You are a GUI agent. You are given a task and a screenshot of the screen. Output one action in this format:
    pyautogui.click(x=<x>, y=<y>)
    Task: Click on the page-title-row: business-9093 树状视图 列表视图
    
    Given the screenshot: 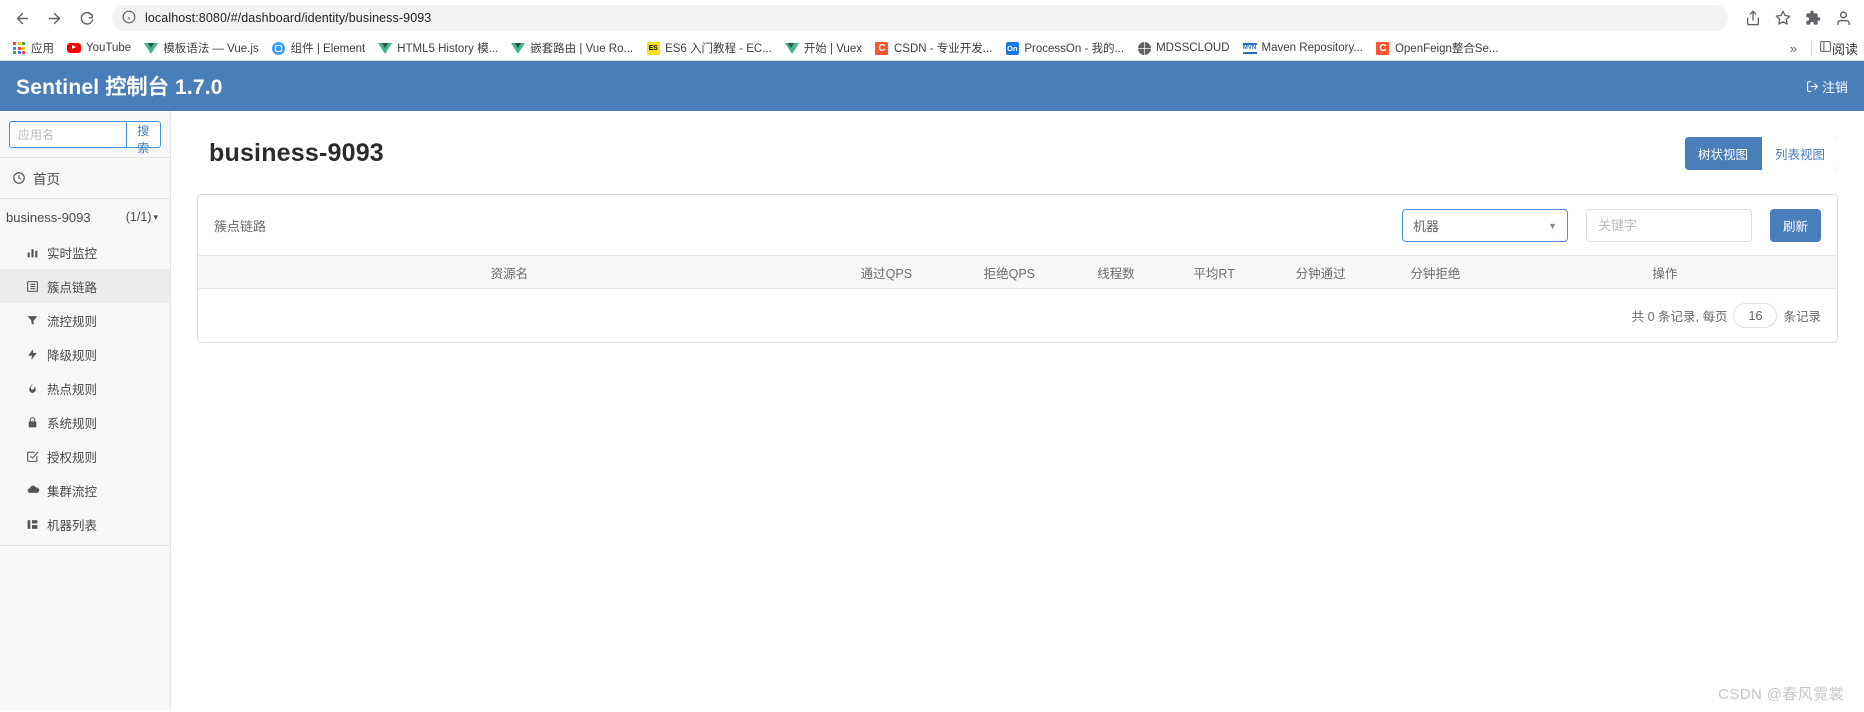 What is the action you would take?
    pyautogui.click(x=1017, y=140)
    